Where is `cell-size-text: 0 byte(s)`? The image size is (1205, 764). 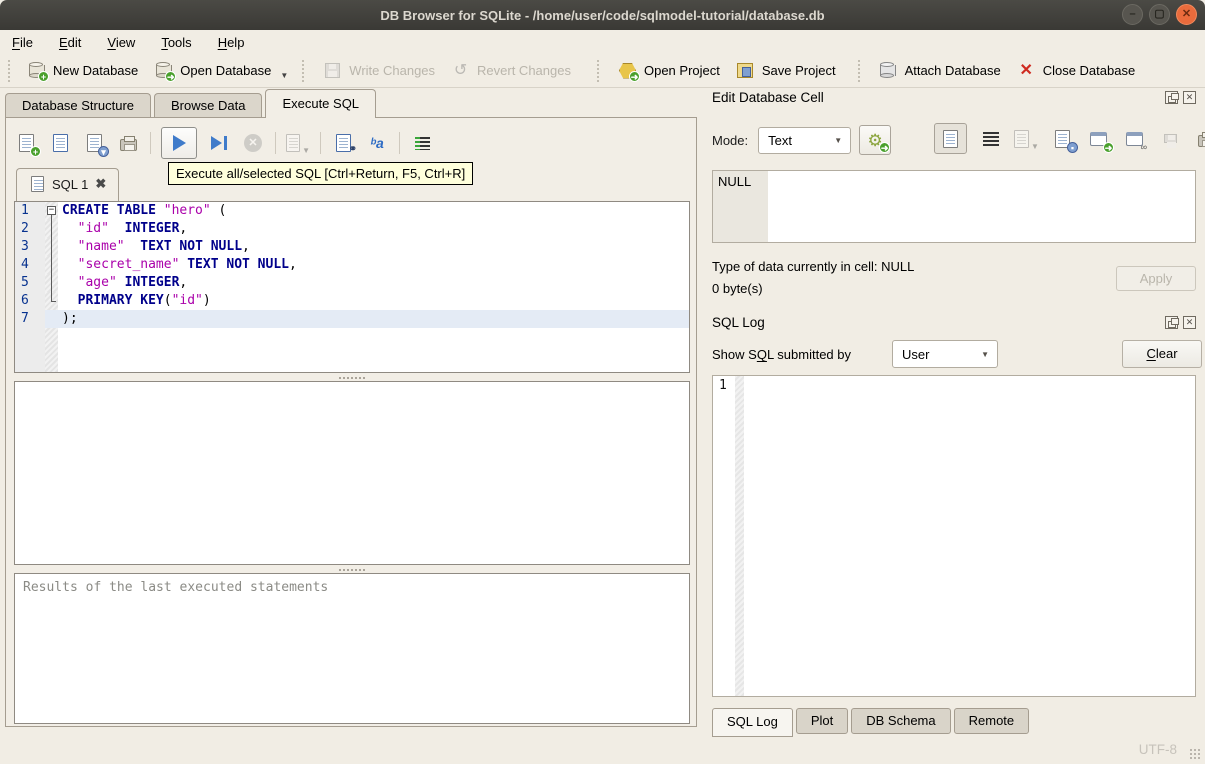
cell-size-text: 0 byte(s) is located at coordinates (737, 288).